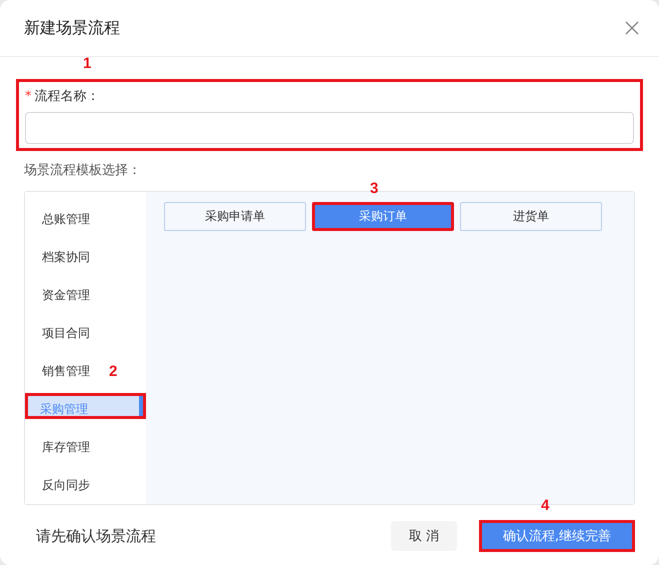 This screenshot has height=565, width=659. What do you see at coordinates (374, 189) in the screenshot?
I see `annotation-number: 3` at bounding box center [374, 189].